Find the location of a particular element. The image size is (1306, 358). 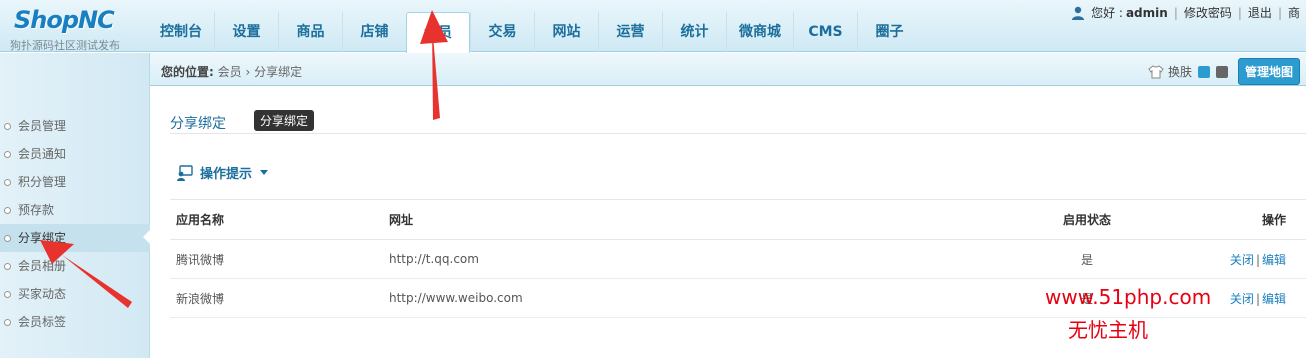

table-row: 腾讯微博 http://t.qq.com 是 关闭 | 编辑 is located at coordinates (738, 259).